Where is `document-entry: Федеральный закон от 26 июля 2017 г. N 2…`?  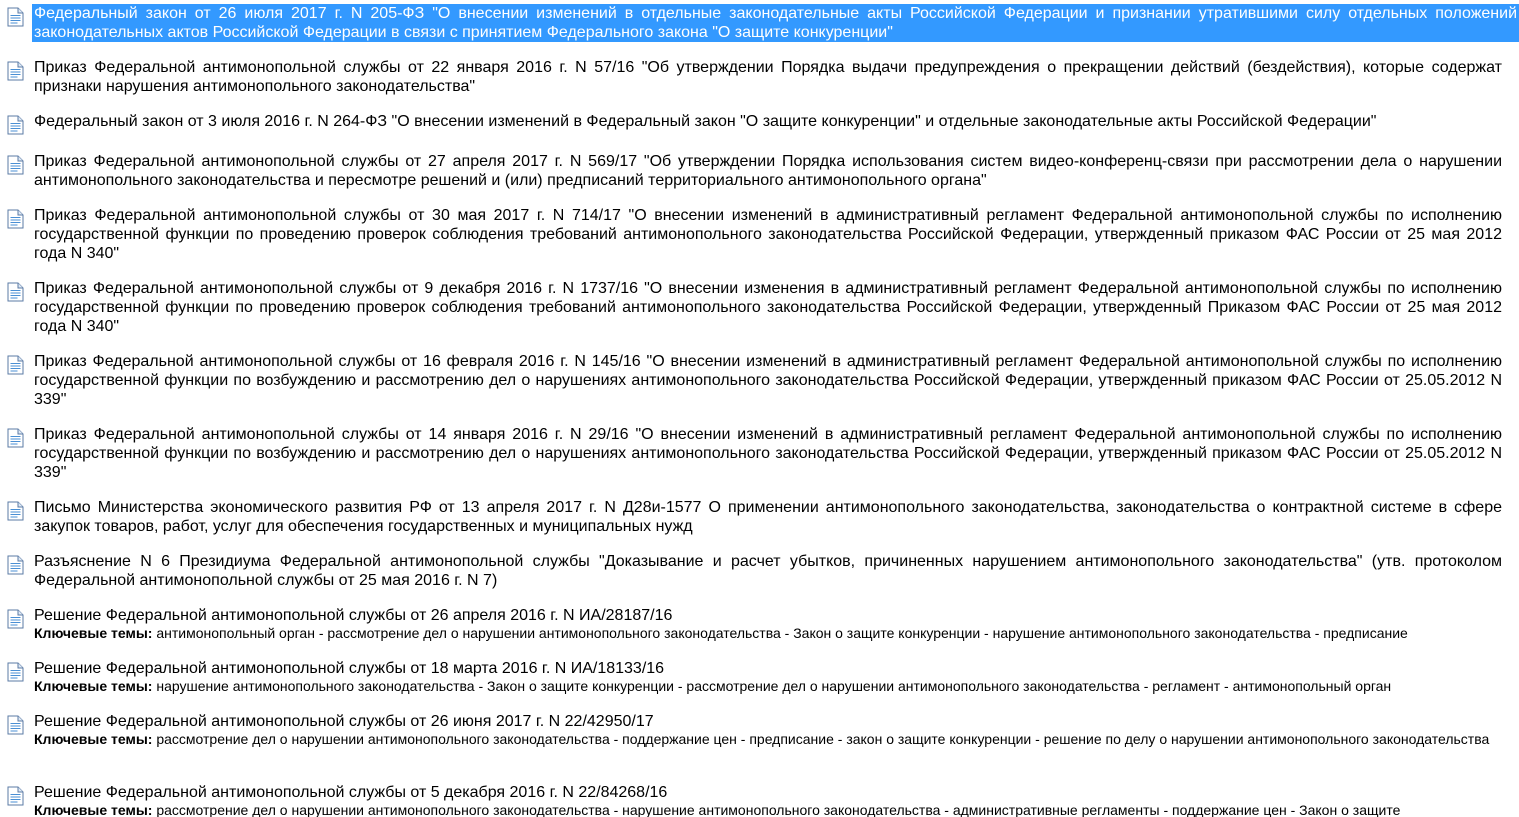
document-entry: Федеральный закон от 26 июля 2017 г. N 2… is located at coordinates (775, 23).